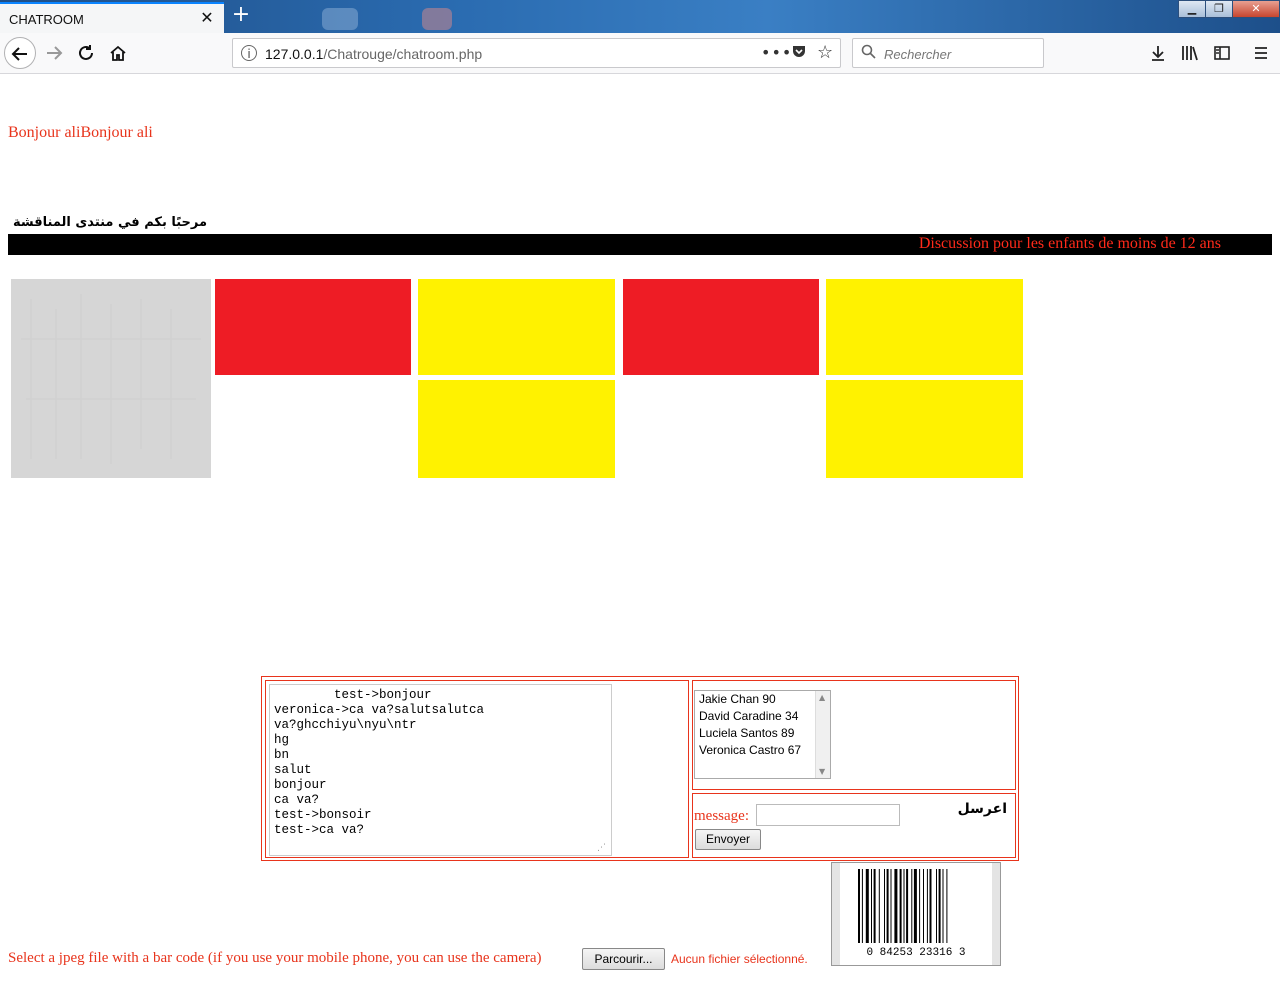 This screenshot has height=984, width=1280. Describe the element at coordinates (1256, 9) in the screenshot. I see `close-window-button: ✕` at that location.